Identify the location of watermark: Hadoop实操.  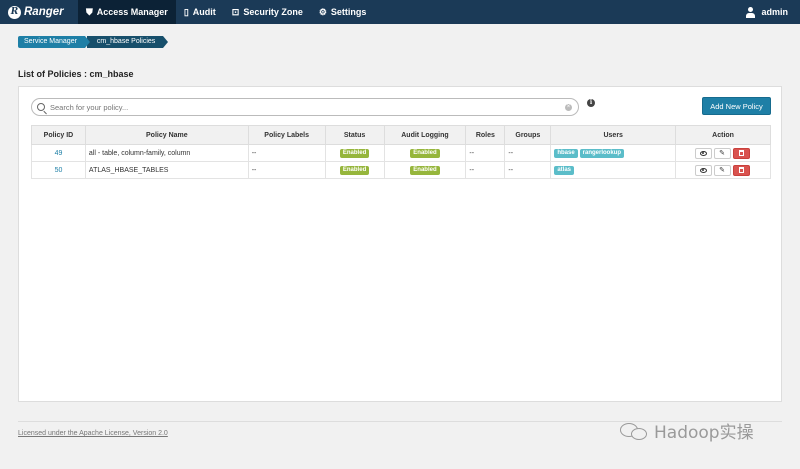
(687, 430).